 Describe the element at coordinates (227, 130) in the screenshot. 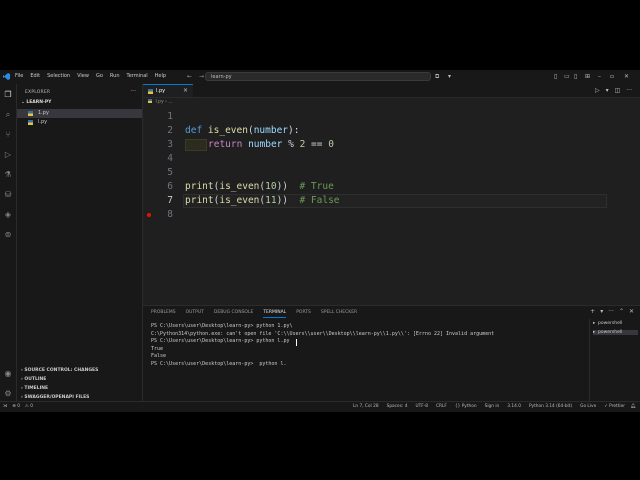

I see `function-name: is_even` at that location.